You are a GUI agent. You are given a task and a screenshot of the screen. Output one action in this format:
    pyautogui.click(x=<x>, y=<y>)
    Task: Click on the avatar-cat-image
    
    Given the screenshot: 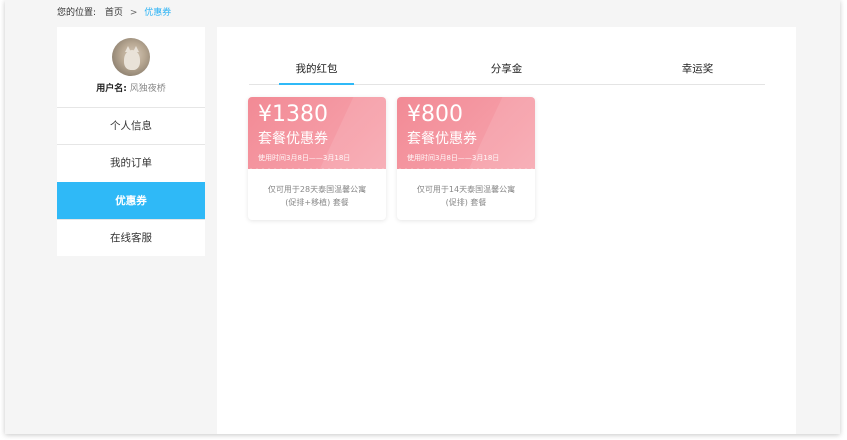 What is the action you would take?
    pyautogui.click(x=132, y=60)
    